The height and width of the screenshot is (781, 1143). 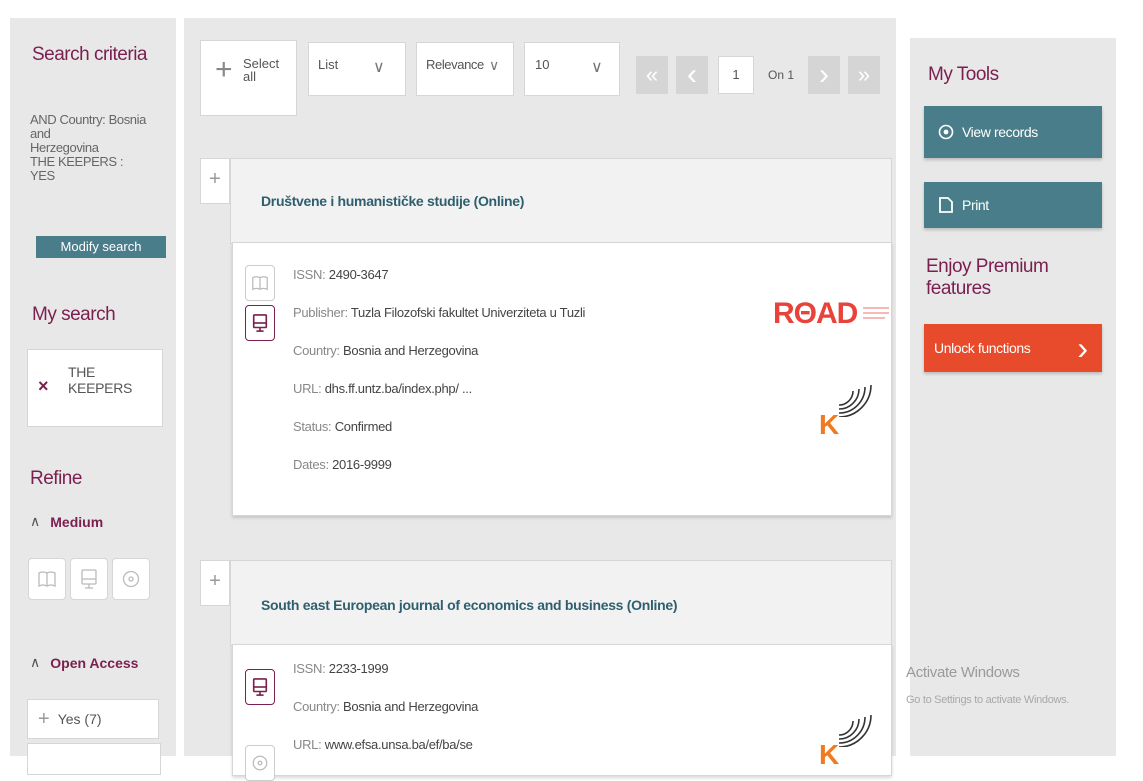 What do you see at coordinates (963, 672) in the screenshot?
I see `activate-windows-watermark: Activate Windows` at bounding box center [963, 672].